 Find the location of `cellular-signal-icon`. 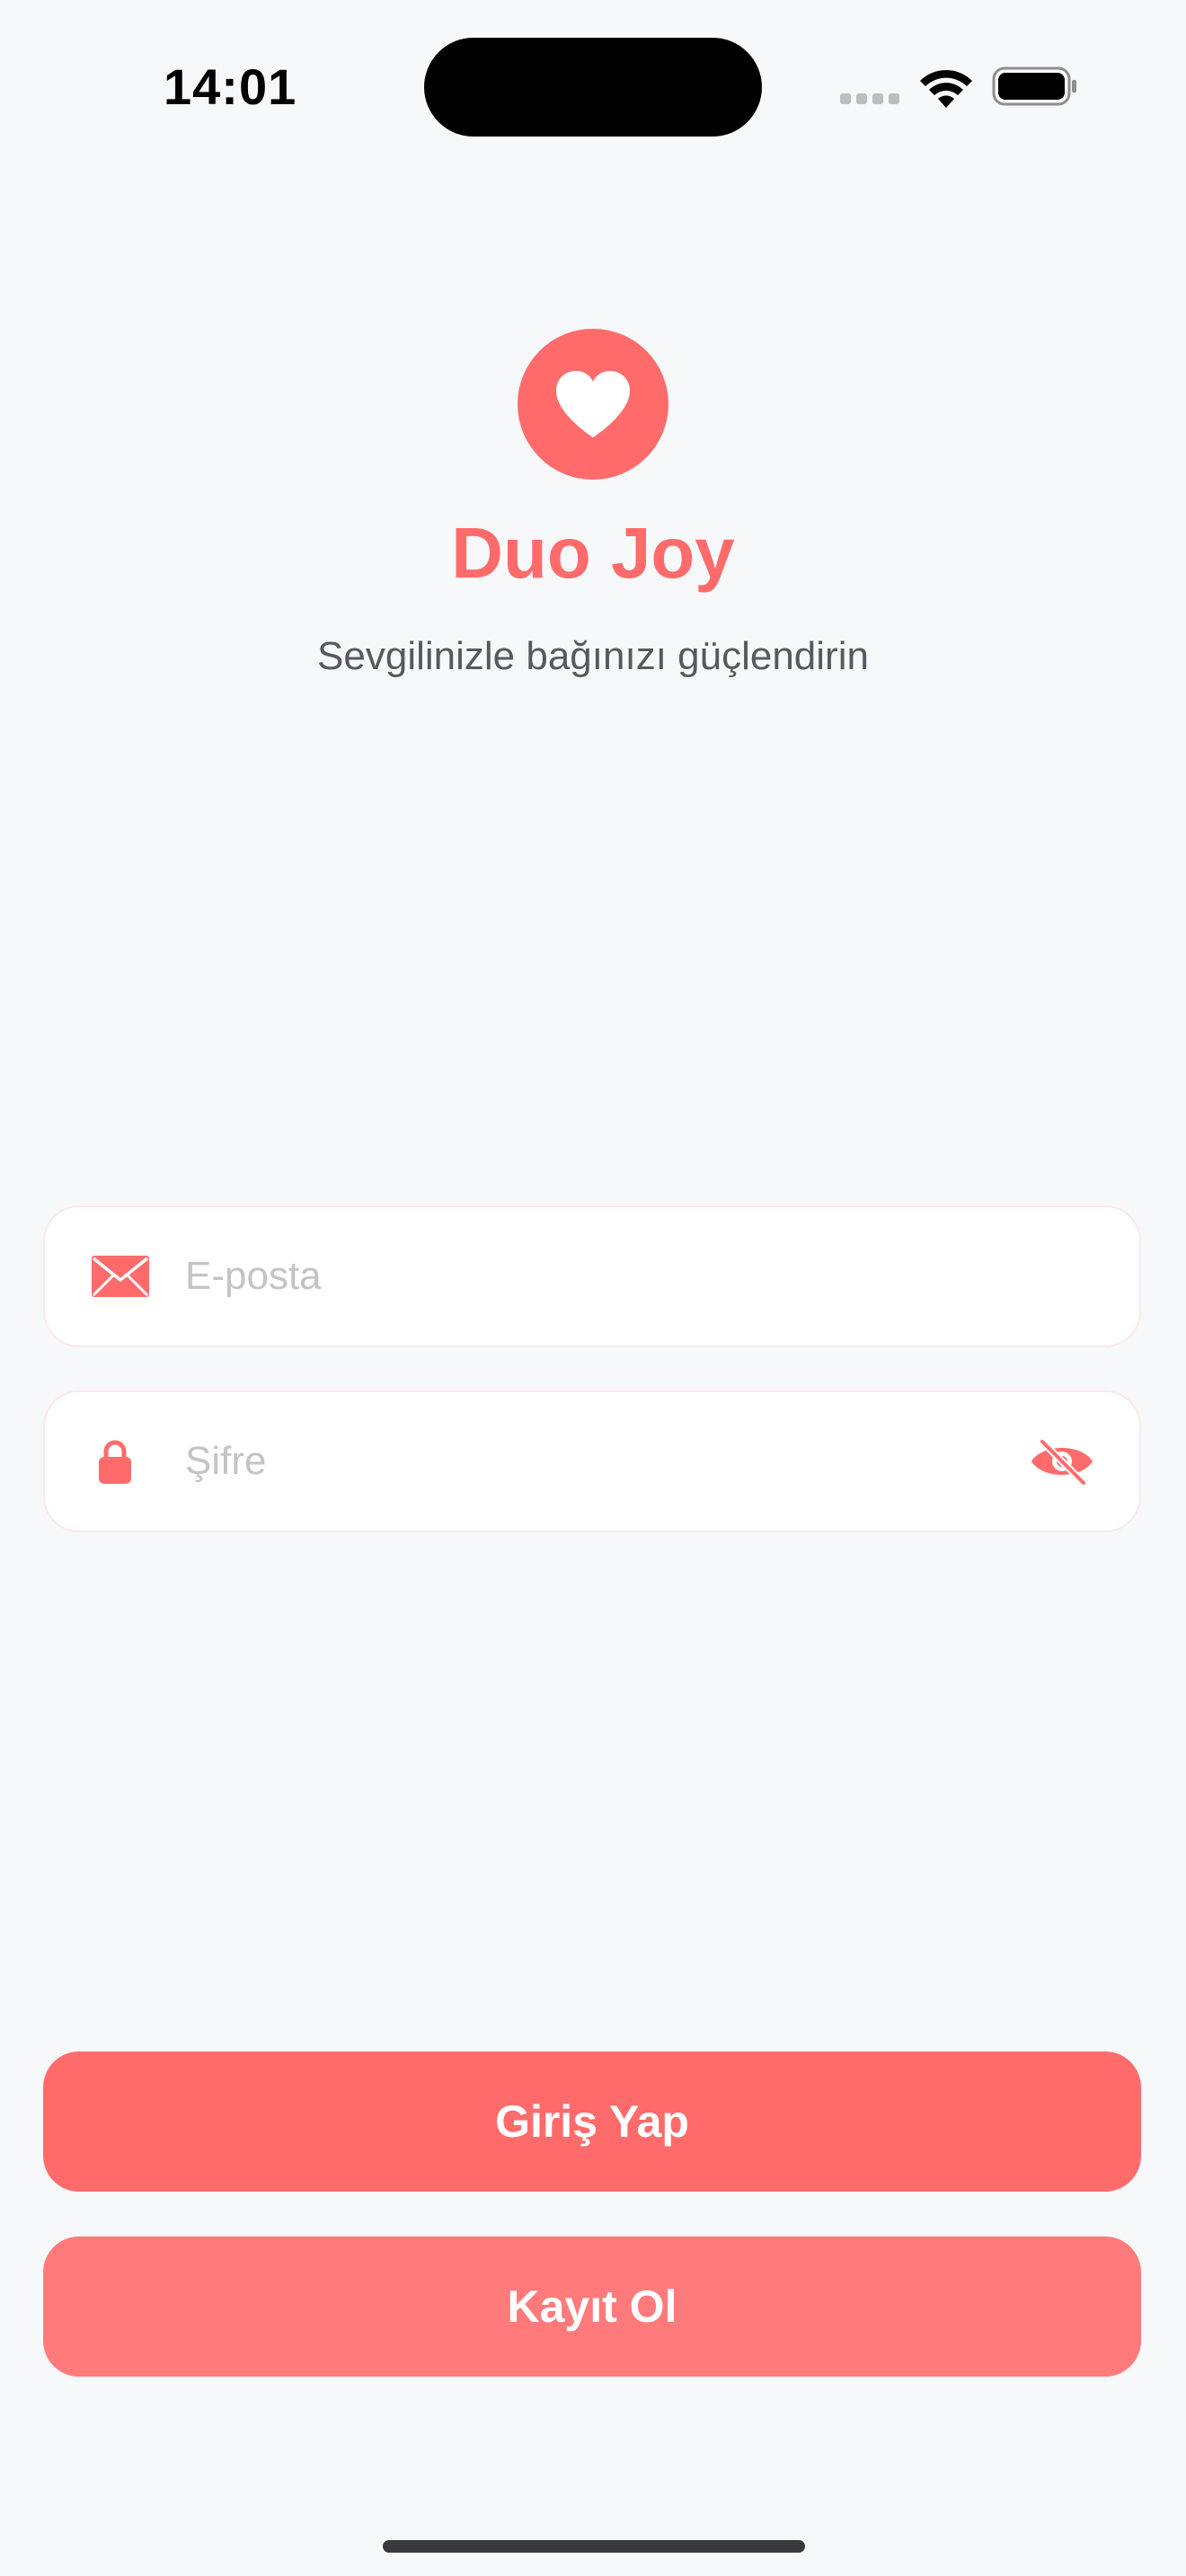

cellular-signal-icon is located at coordinates (869, 98).